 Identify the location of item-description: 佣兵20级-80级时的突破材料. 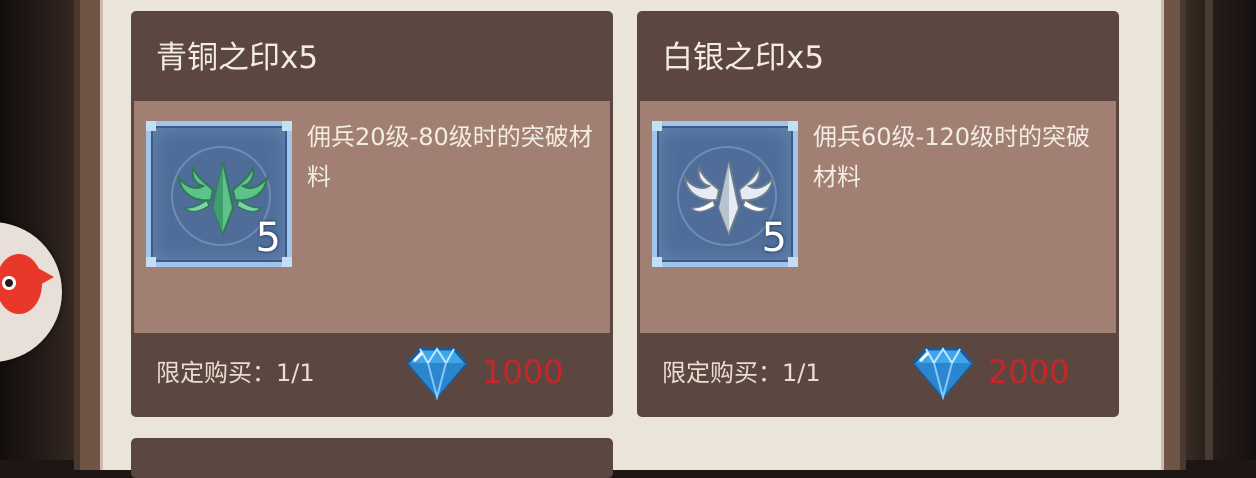
(450, 157).